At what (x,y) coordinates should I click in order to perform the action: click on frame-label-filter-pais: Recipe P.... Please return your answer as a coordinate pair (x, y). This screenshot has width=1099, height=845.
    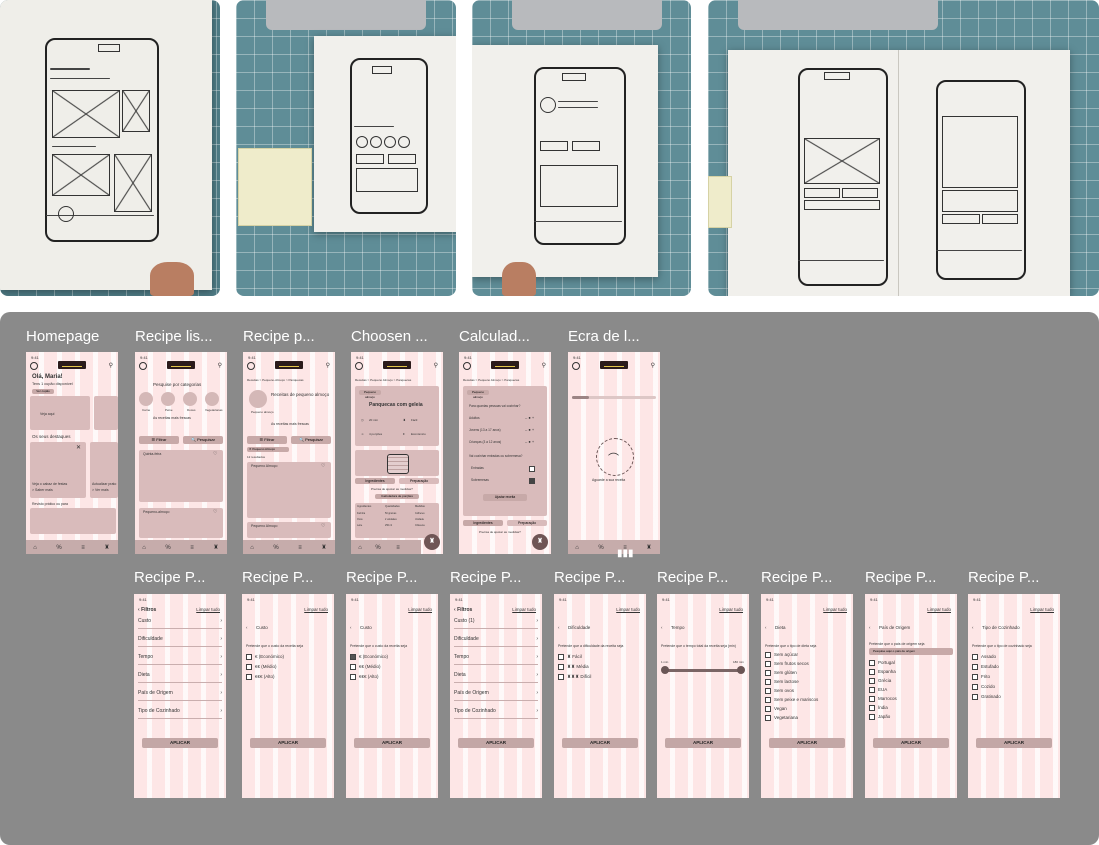
    Looking at the image, I should click on (912, 577).